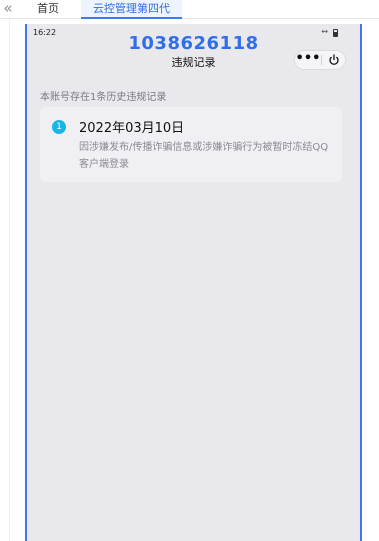 The height and width of the screenshot is (541, 379). What do you see at coordinates (131, 9) in the screenshot?
I see `tab-cloud-control: 云控管理第四代` at bounding box center [131, 9].